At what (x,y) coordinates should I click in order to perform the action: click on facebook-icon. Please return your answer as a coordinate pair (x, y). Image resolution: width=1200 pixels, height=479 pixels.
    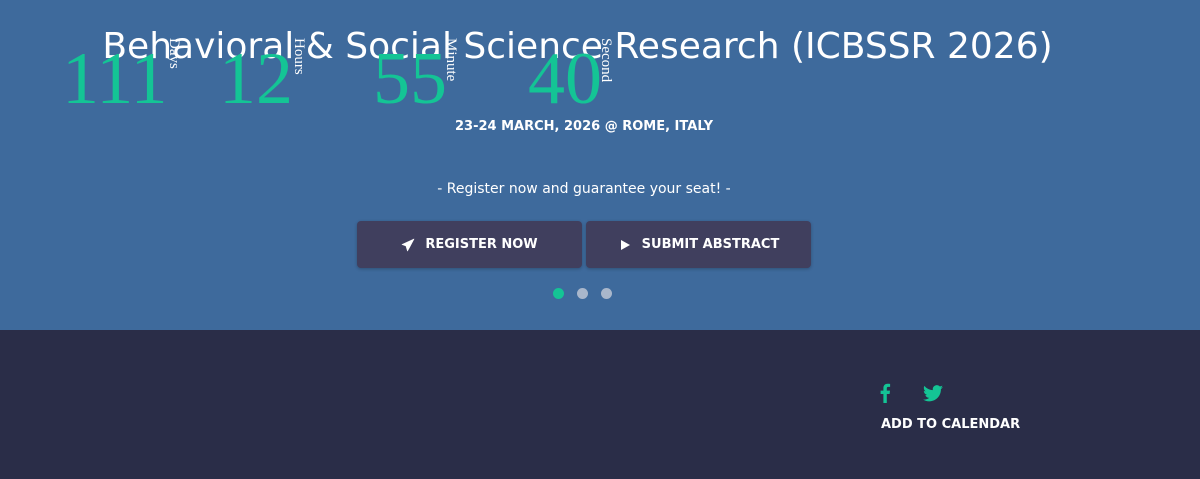
    Looking at the image, I should click on (885, 393).